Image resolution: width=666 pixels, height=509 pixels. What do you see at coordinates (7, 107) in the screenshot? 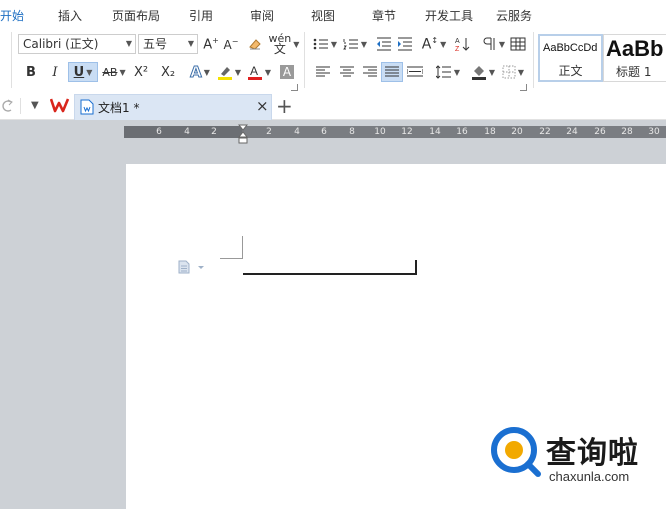
I see `redo-icon` at bounding box center [7, 107].